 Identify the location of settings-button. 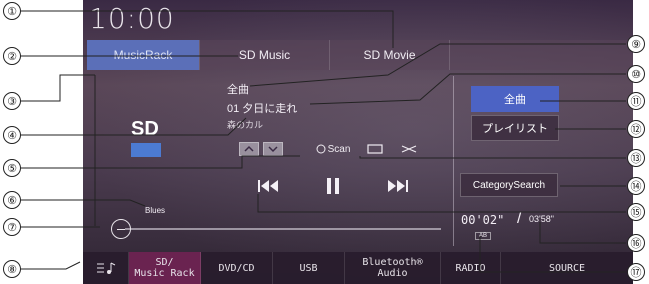
(106, 268).